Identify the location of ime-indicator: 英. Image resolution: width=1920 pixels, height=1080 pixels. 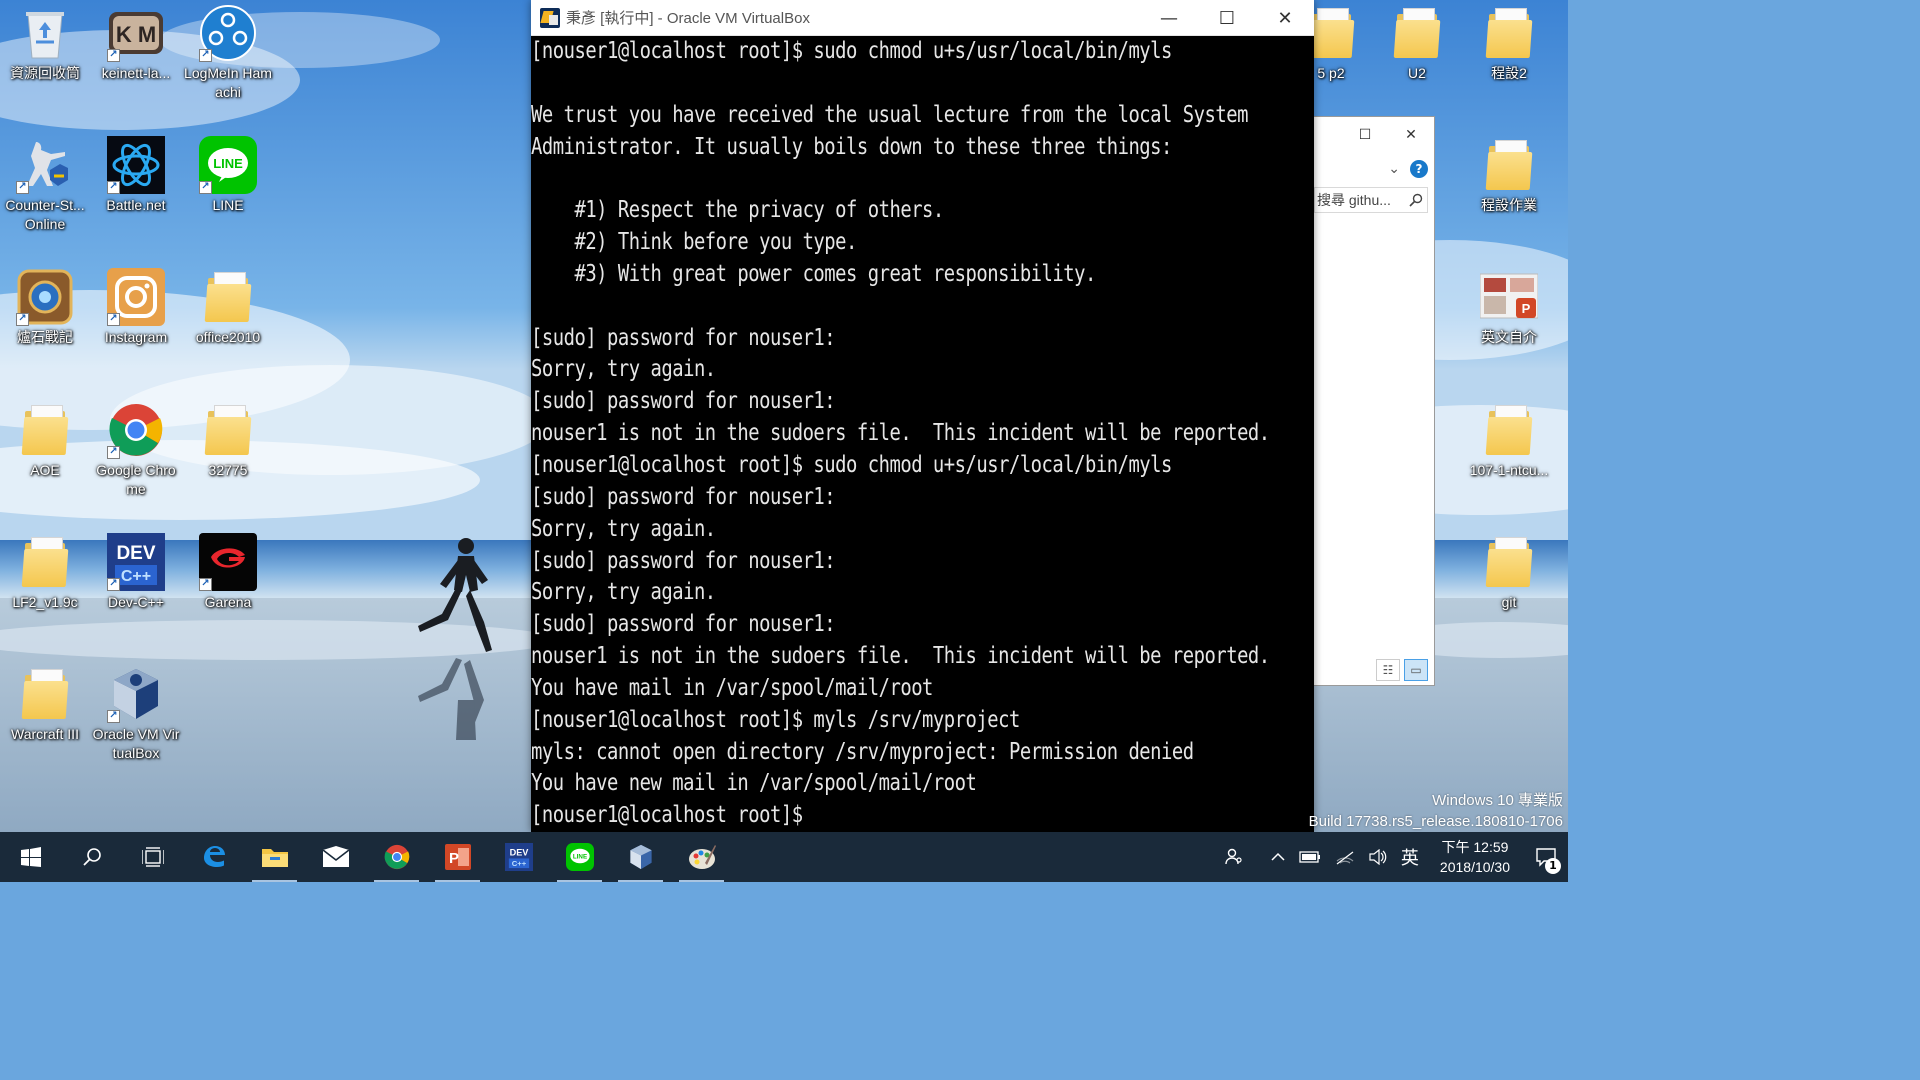
(1410, 857).